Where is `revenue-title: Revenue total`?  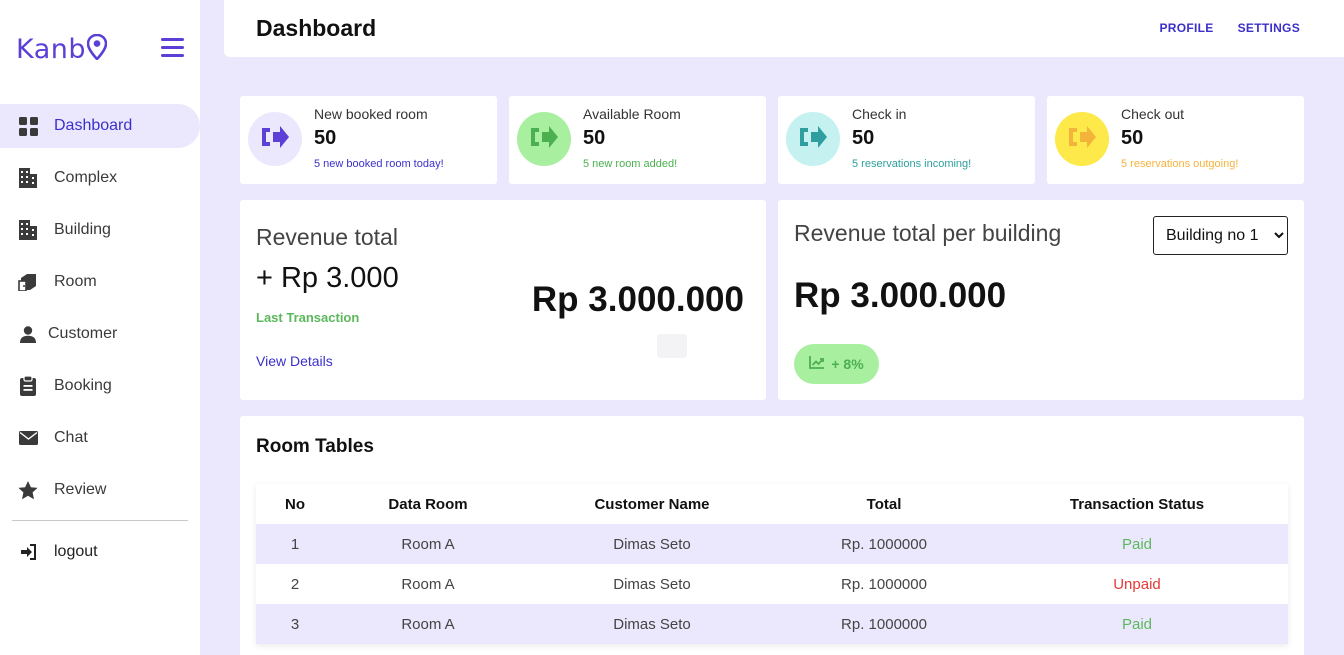 revenue-title: Revenue total is located at coordinates (327, 237).